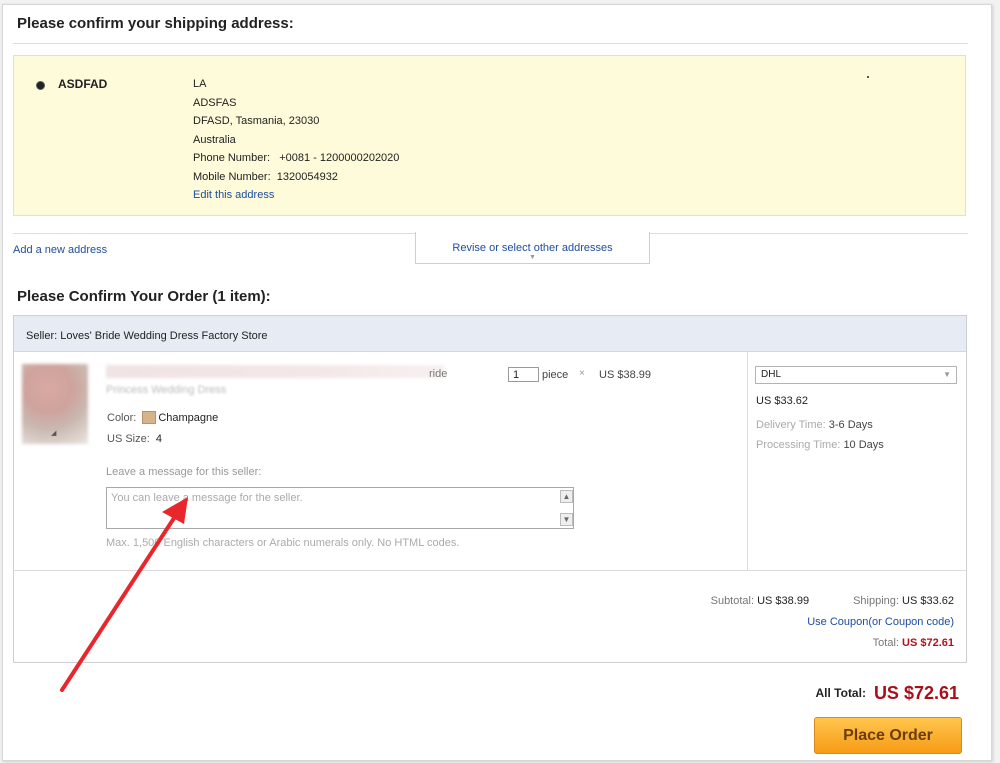 The image size is (1000, 763). What do you see at coordinates (296, 195) in the screenshot?
I see `edit-address-link: Edit this address` at bounding box center [296, 195].